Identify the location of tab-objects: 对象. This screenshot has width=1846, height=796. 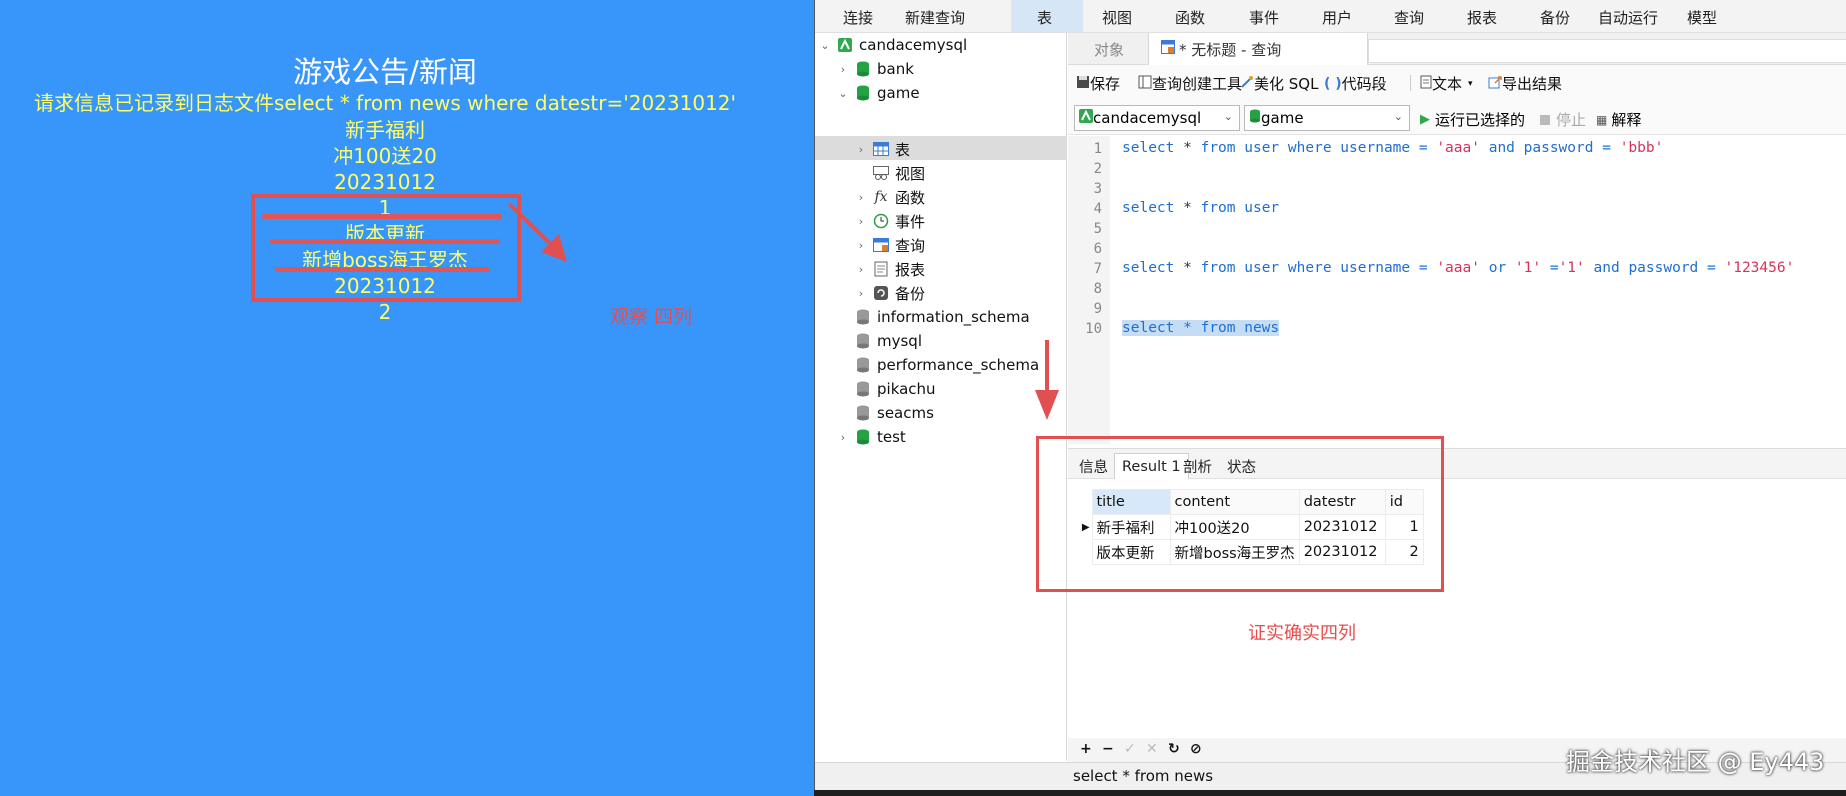
(1109, 49).